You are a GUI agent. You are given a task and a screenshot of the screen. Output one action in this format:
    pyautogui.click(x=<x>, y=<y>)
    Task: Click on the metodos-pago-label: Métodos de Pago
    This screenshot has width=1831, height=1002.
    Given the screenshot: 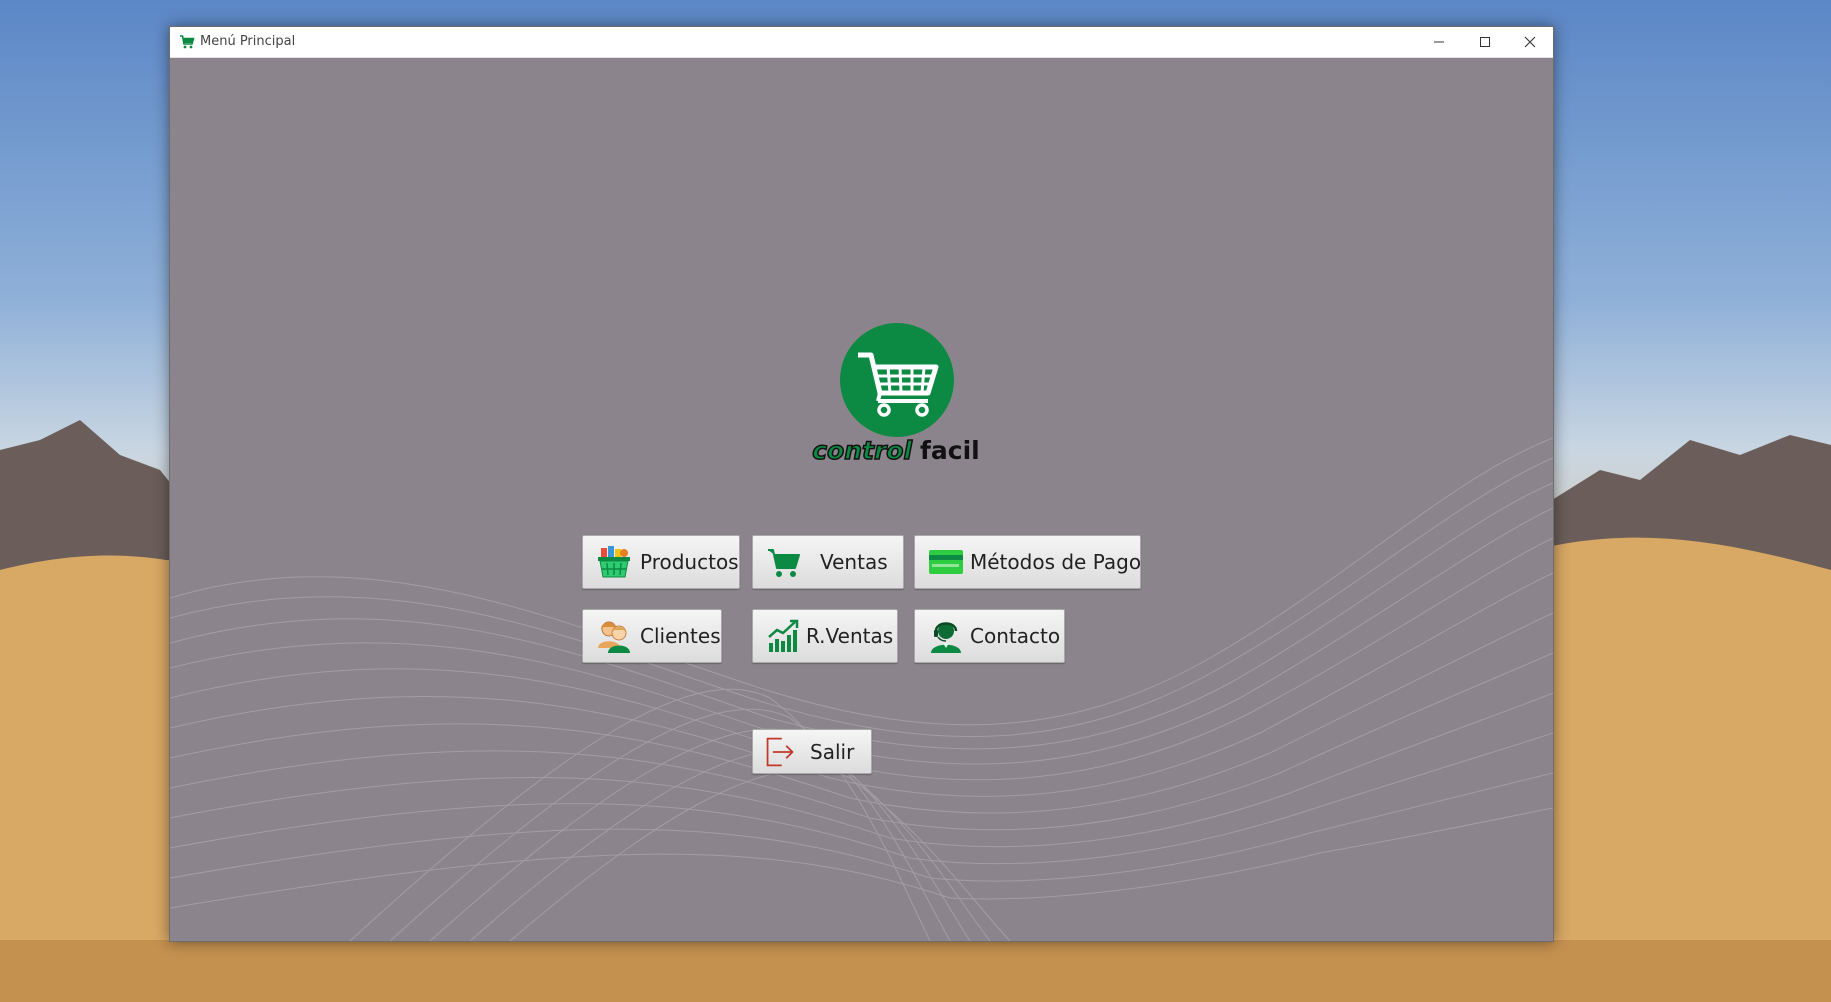 What is the action you would take?
    pyautogui.click(x=1056, y=562)
    